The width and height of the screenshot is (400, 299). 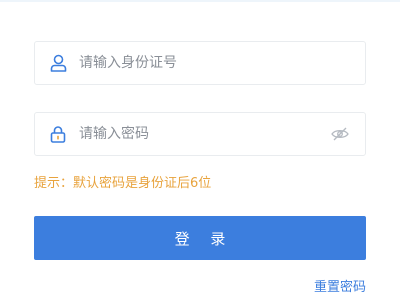 I want to click on reset-password-link: 重置密码, so click(x=340, y=285).